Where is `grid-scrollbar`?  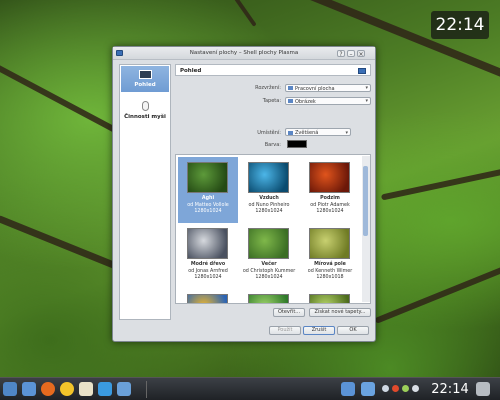
grid-scrollbar is located at coordinates (366, 229).